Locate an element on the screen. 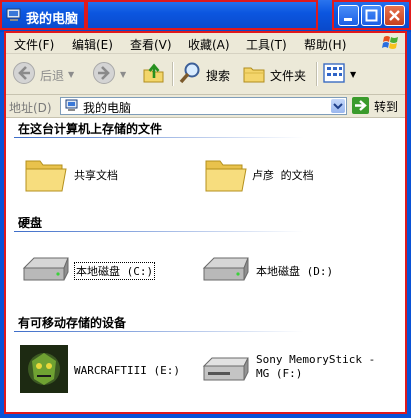 The width and height of the screenshot is (411, 418). menu-bar: 文件(F) 编辑(E) 查看(V) 收藏(A) 工具(T) 帮助(H) is located at coordinates (205, 43).